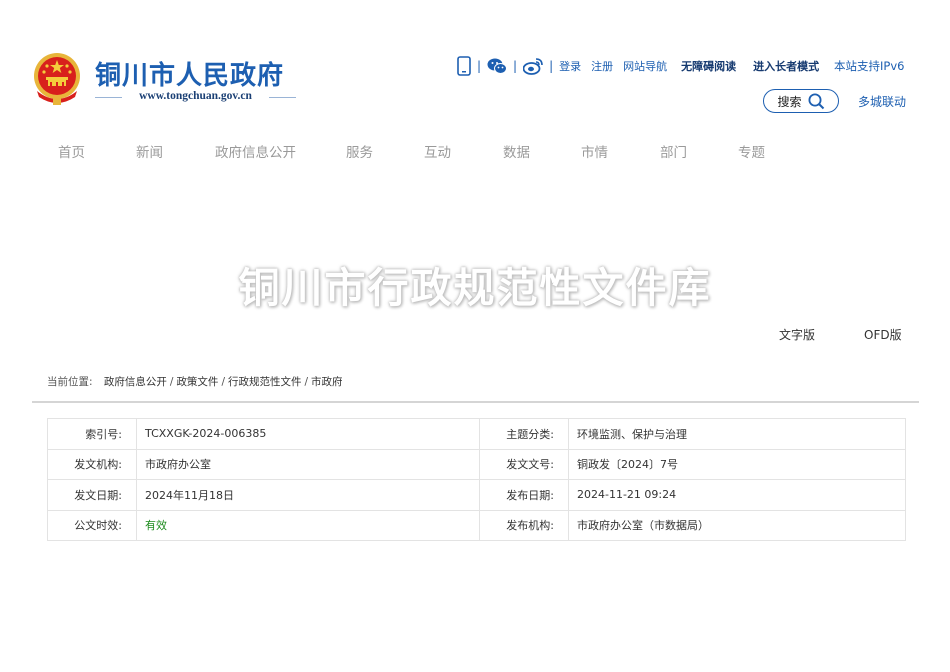  What do you see at coordinates (602, 66) in the screenshot?
I see `register-link: 注册` at bounding box center [602, 66].